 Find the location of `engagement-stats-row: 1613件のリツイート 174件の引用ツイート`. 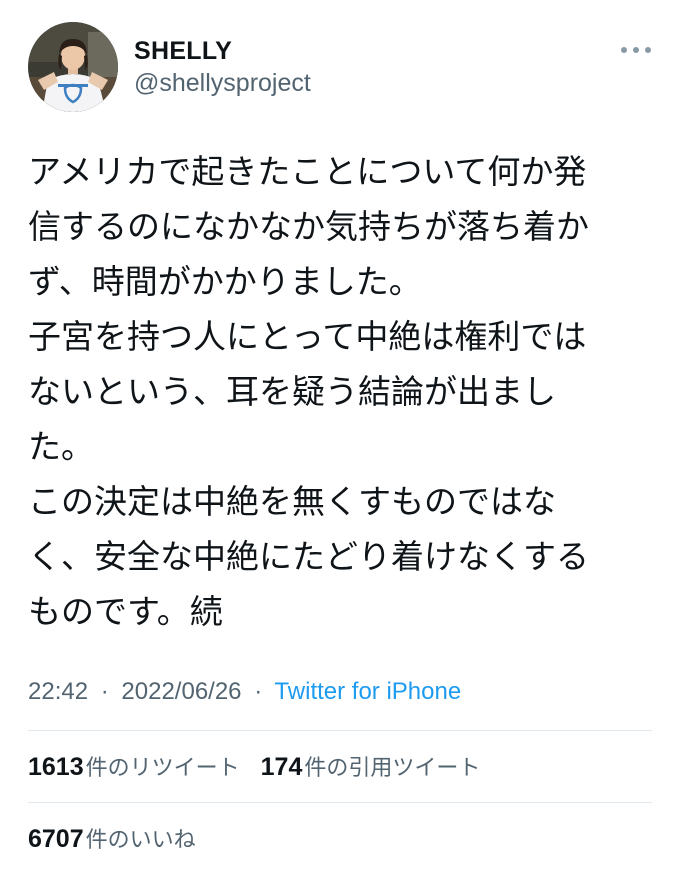

engagement-stats-row: 1613件のリツイート 174件の引用ツイート is located at coordinates (261, 766).